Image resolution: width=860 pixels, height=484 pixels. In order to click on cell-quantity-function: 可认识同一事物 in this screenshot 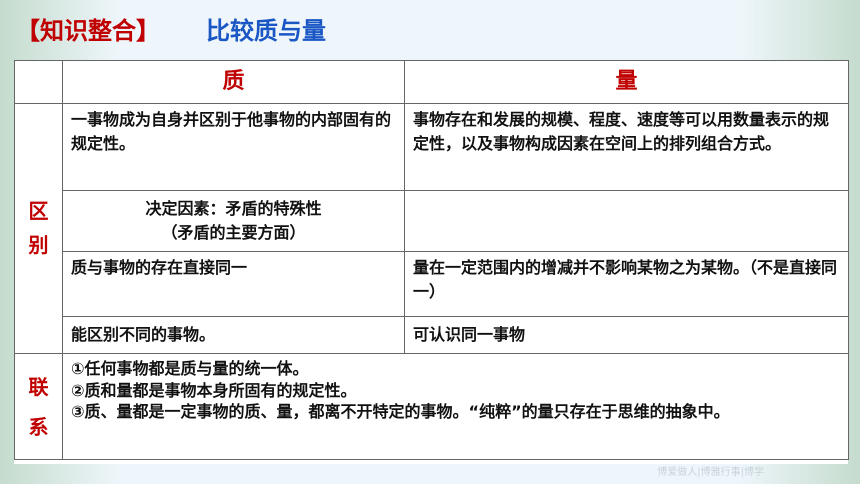, I will do `click(626, 335)`.